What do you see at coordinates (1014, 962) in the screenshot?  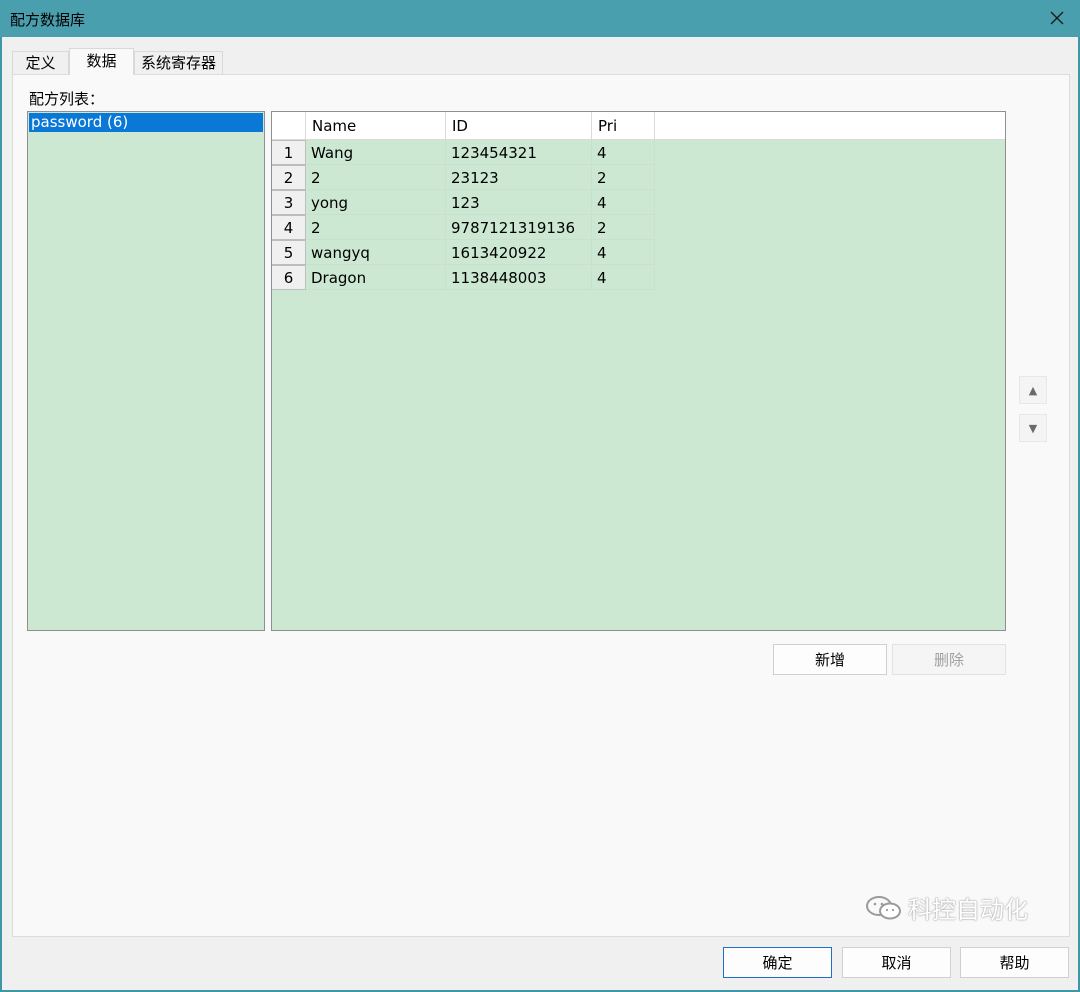 I see `help-button: 帮助` at bounding box center [1014, 962].